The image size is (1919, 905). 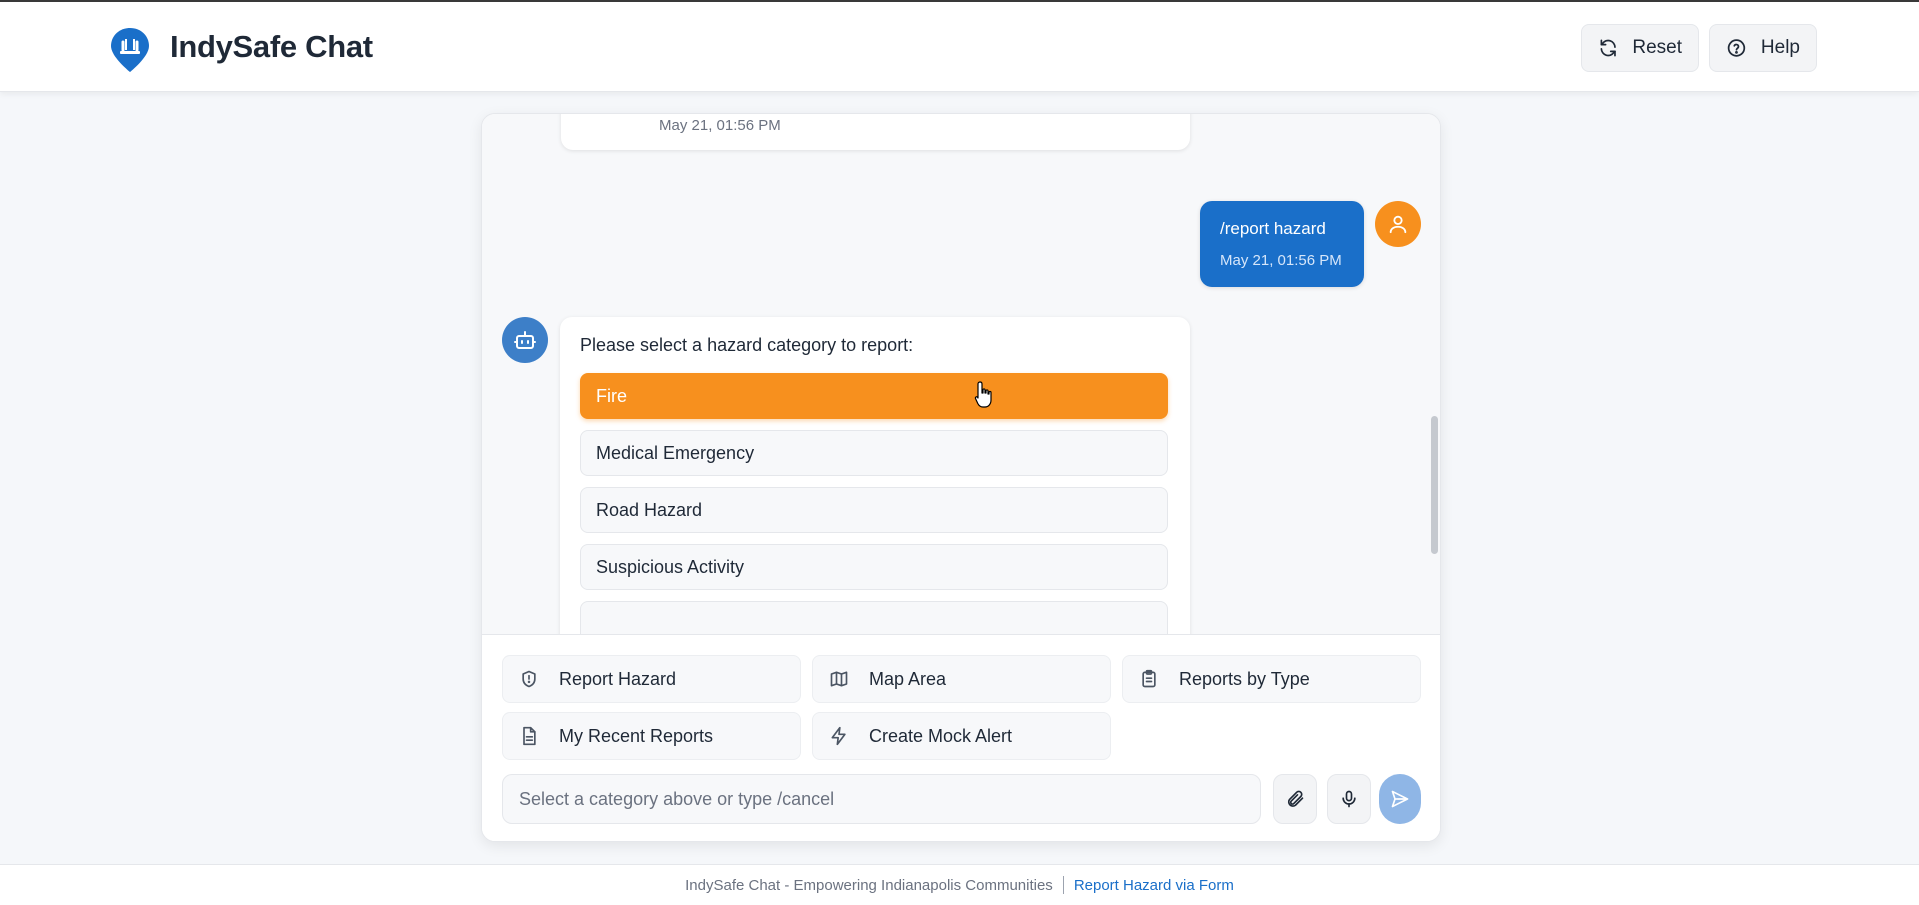 I want to click on microphone-icon, so click(x=1349, y=799).